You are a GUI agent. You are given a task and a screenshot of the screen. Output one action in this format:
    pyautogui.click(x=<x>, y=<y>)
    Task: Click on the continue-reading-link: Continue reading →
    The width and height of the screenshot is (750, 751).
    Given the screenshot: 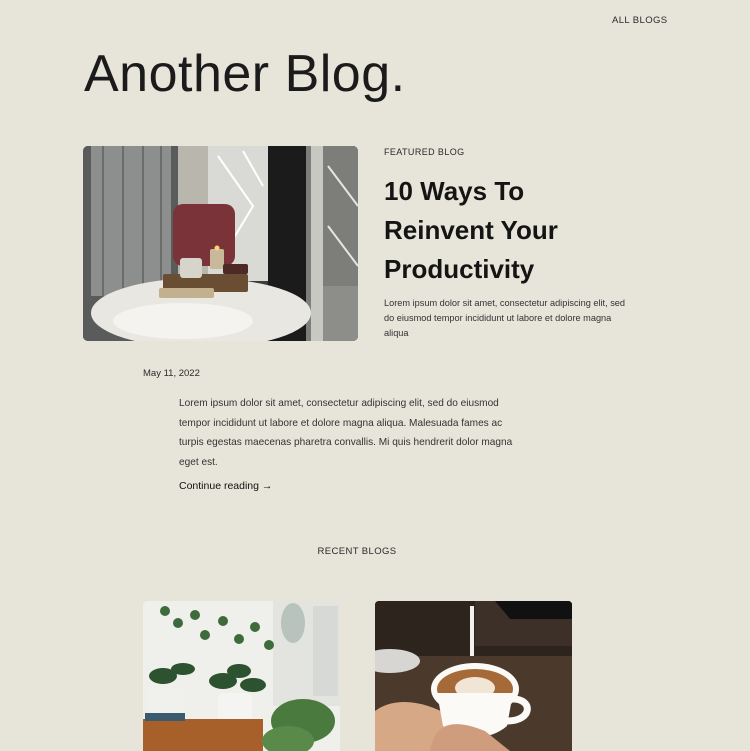 What is the action you would take?
    pyautogui.click(x=225, y=486)
    